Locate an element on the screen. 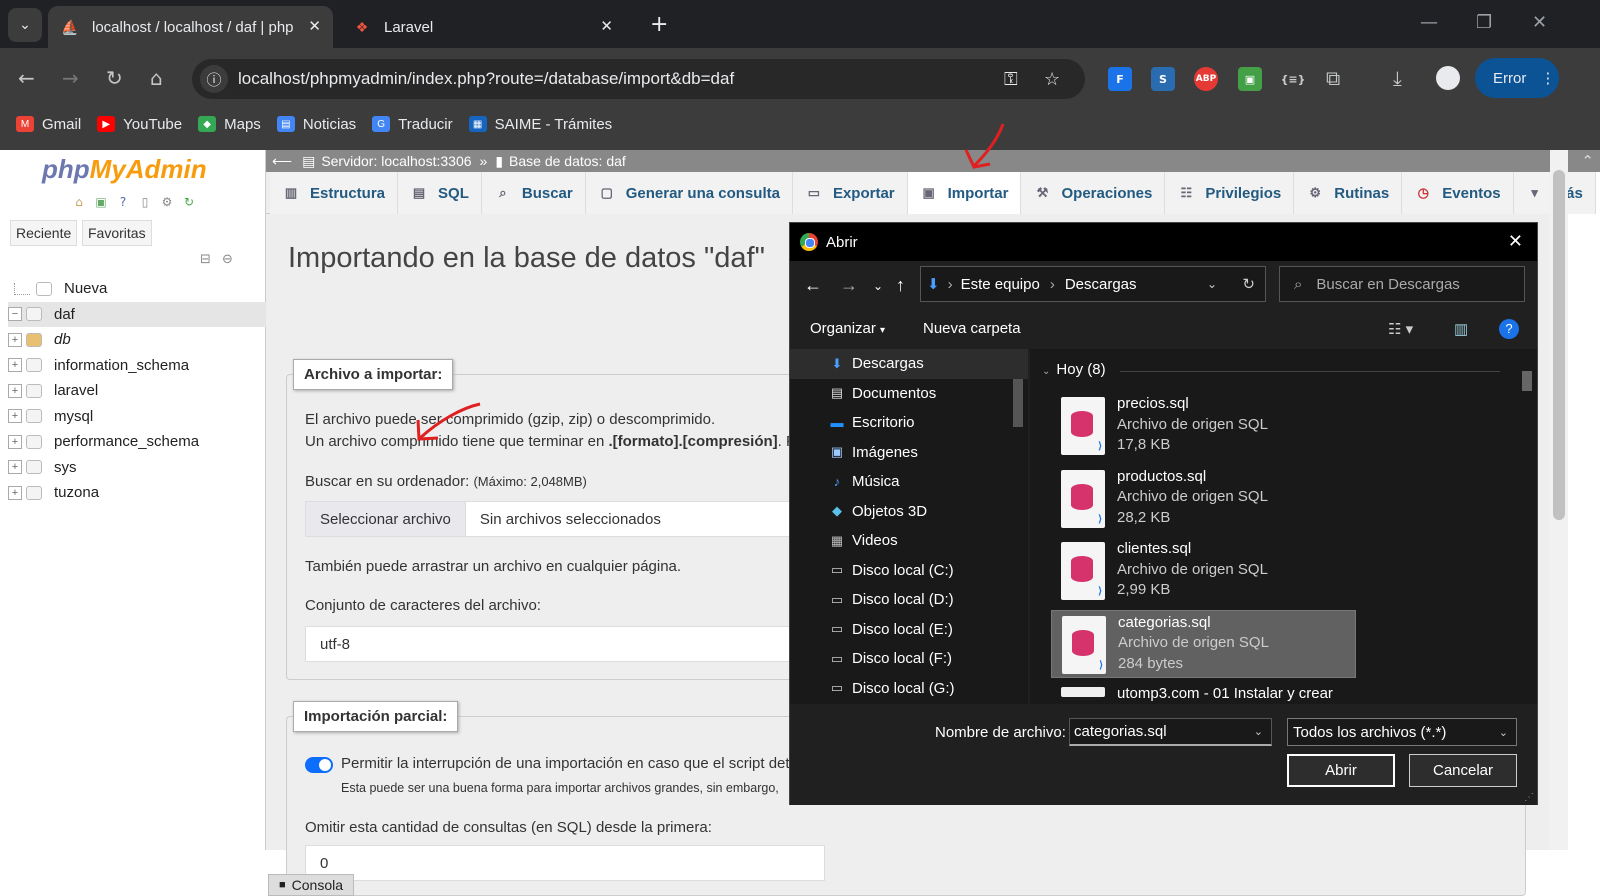 Image resolution: width=1600 pixels, height=896 pixels. recent-button: Reciente is located at coordinates (44, 233).